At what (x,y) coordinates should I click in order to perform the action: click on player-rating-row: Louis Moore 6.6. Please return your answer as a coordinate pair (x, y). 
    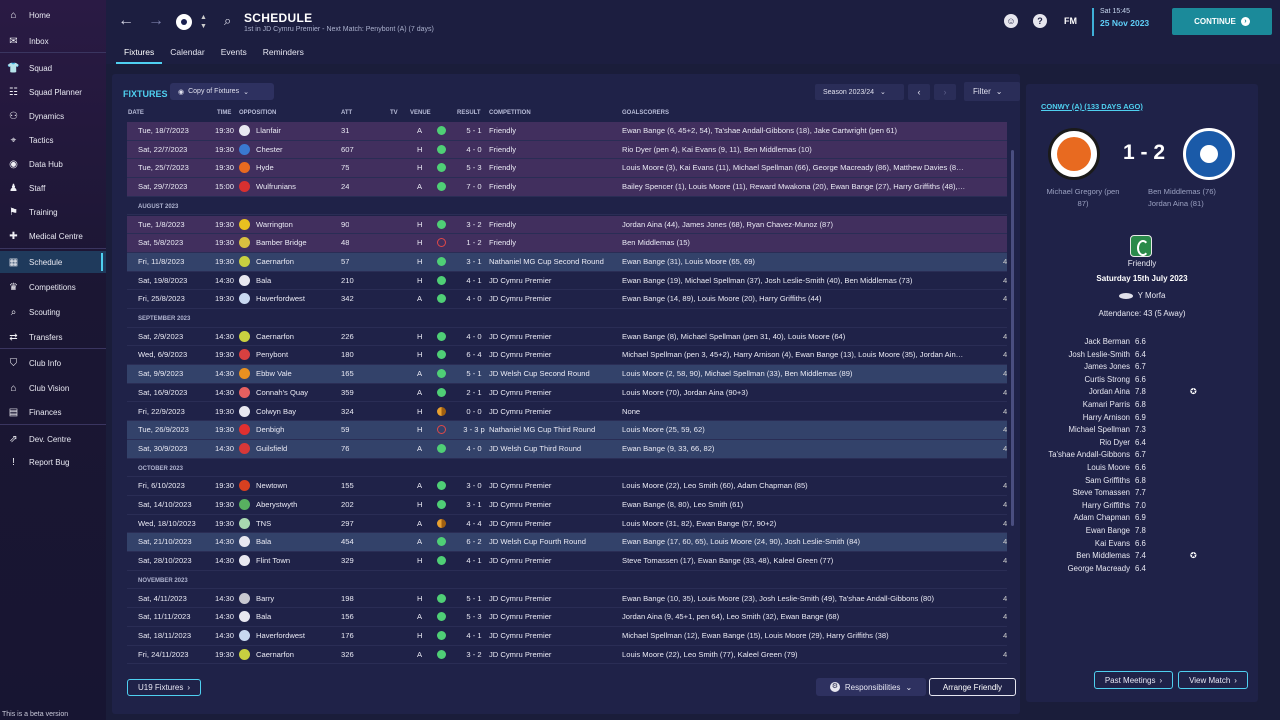
    Looking at the image, I should click on (1142, 469).